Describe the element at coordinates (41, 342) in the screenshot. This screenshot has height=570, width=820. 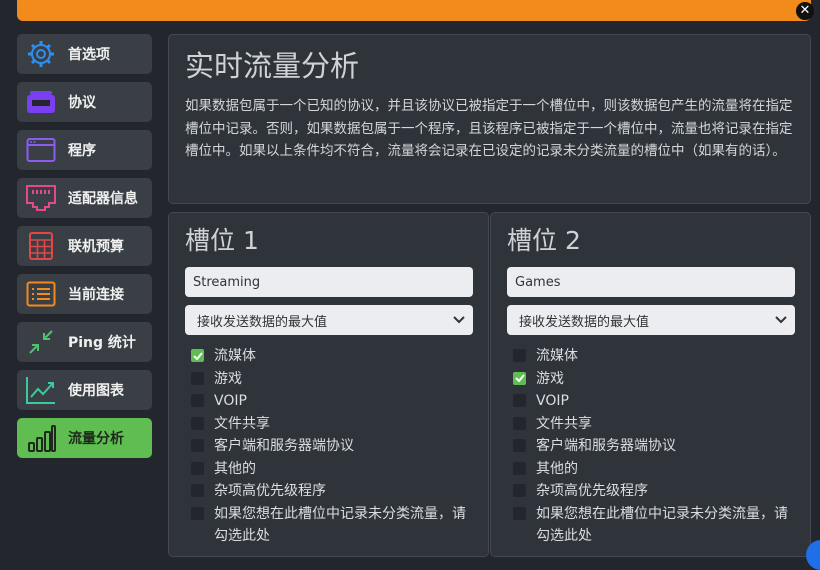
I see `compress-arrows-icon` at that location.